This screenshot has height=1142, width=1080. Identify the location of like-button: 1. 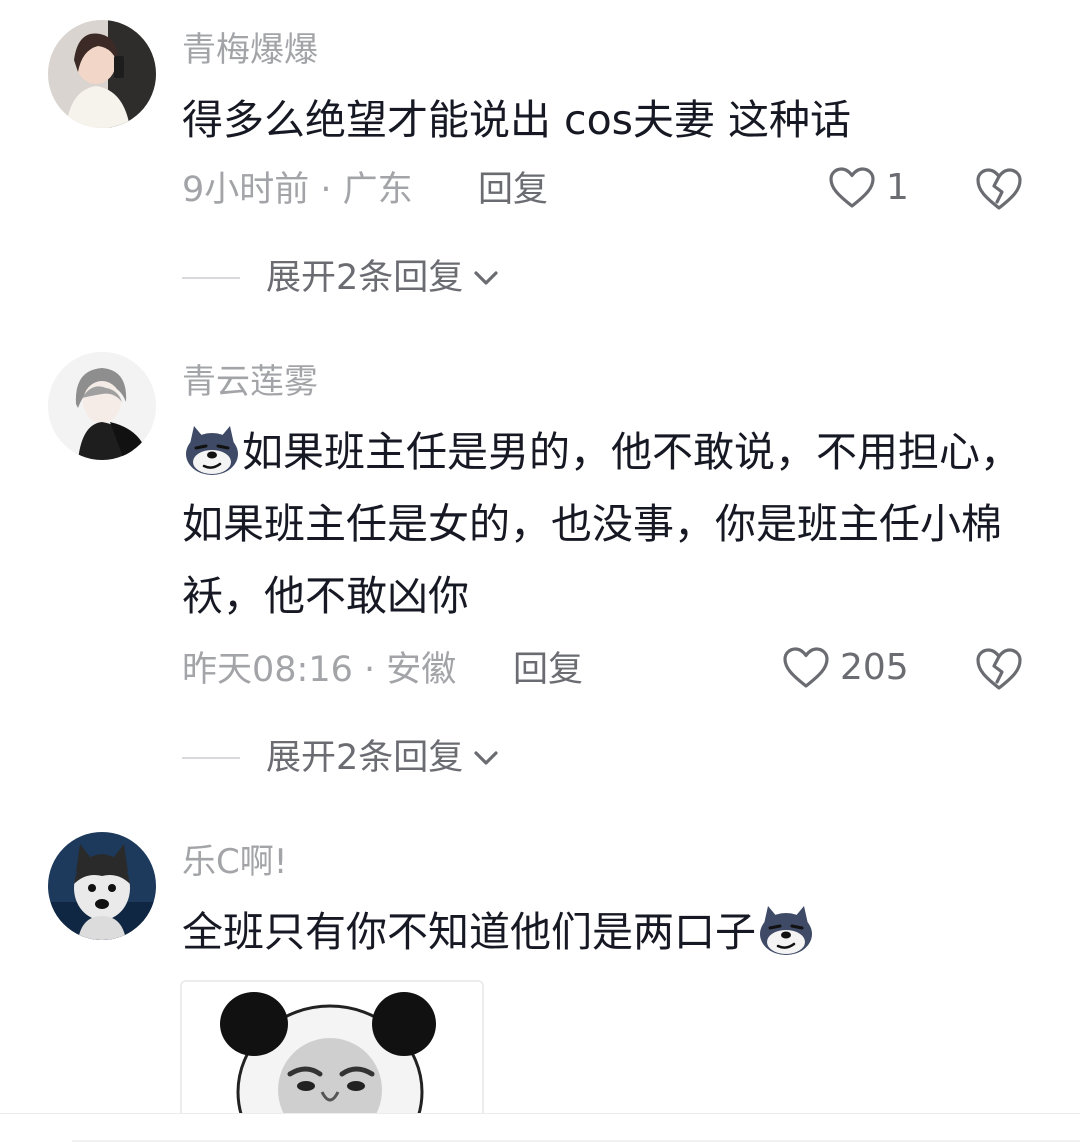
(868, 188).